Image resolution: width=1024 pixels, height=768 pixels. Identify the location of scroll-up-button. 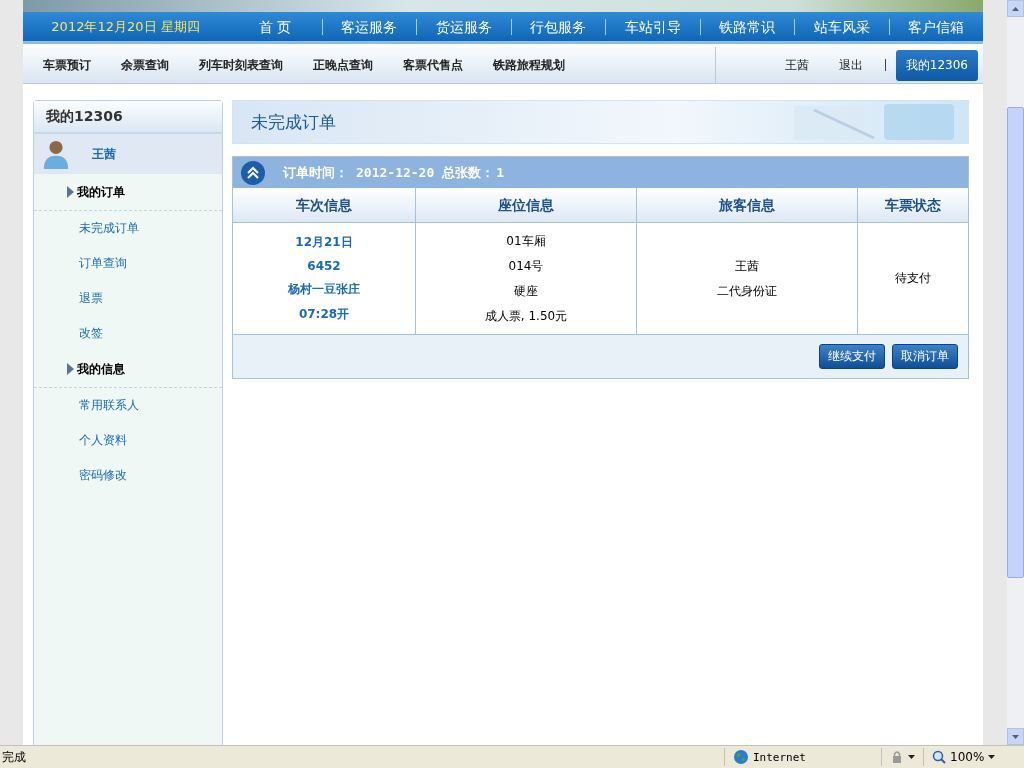
(1015, 8).